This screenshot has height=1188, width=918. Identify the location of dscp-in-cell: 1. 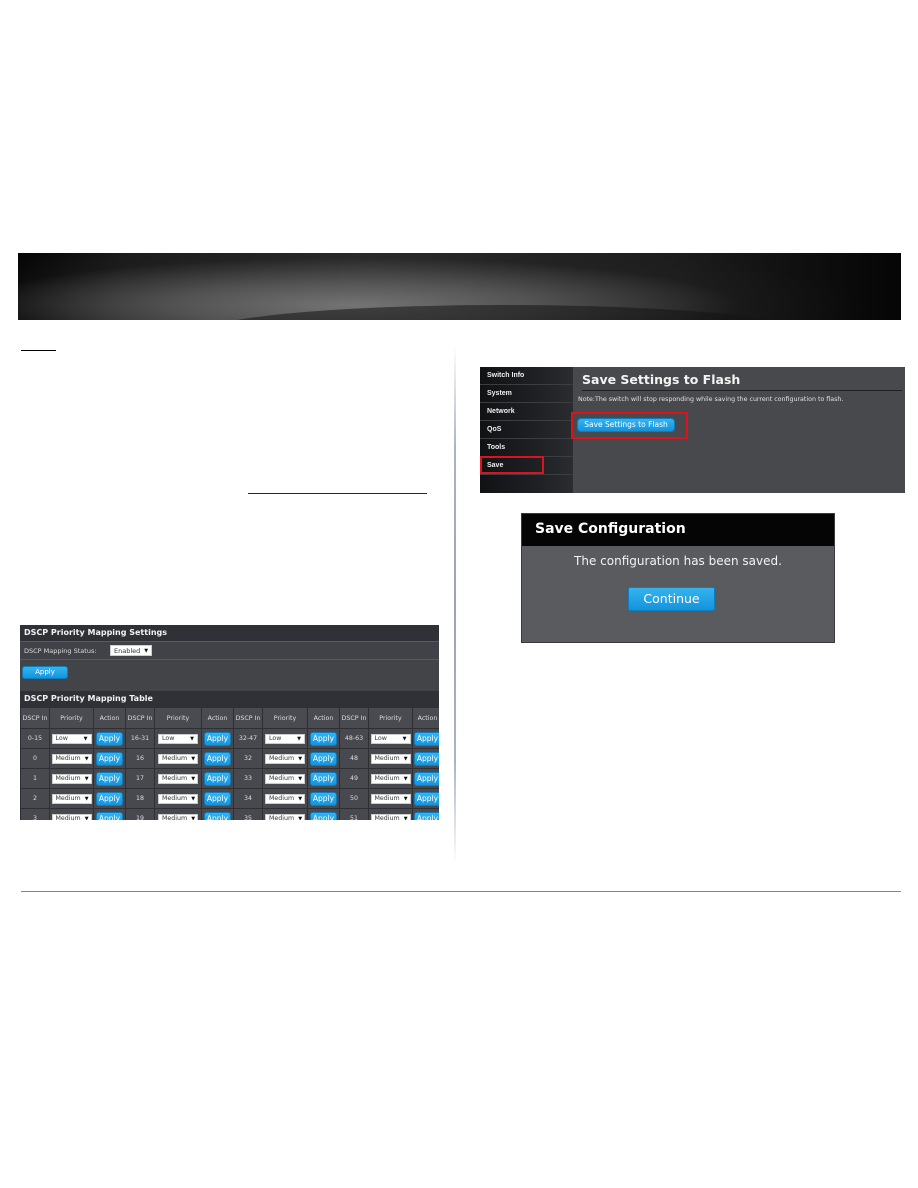
(35, 778).